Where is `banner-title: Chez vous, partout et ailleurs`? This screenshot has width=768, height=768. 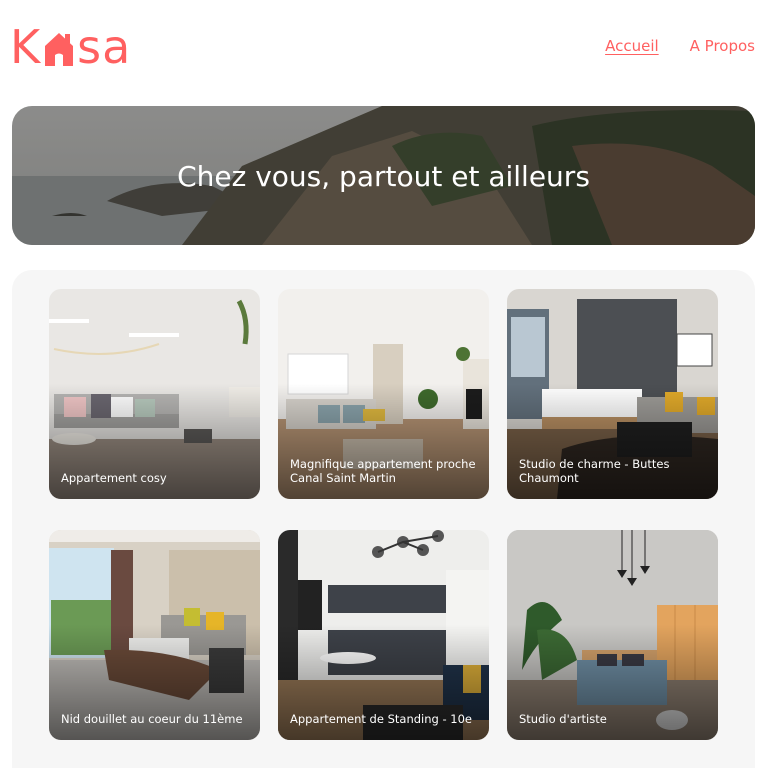
banner-title: Chez vous, partout et ailleurs is located at coordinates (383, 176).